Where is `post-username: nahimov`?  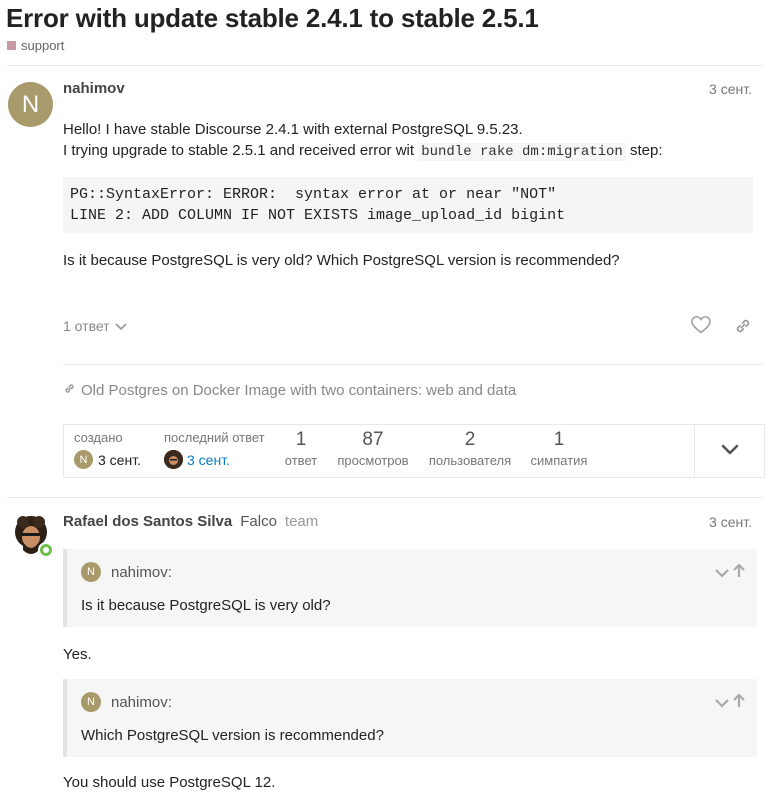
post-username: nahimov is located at coordinates (94, 88).